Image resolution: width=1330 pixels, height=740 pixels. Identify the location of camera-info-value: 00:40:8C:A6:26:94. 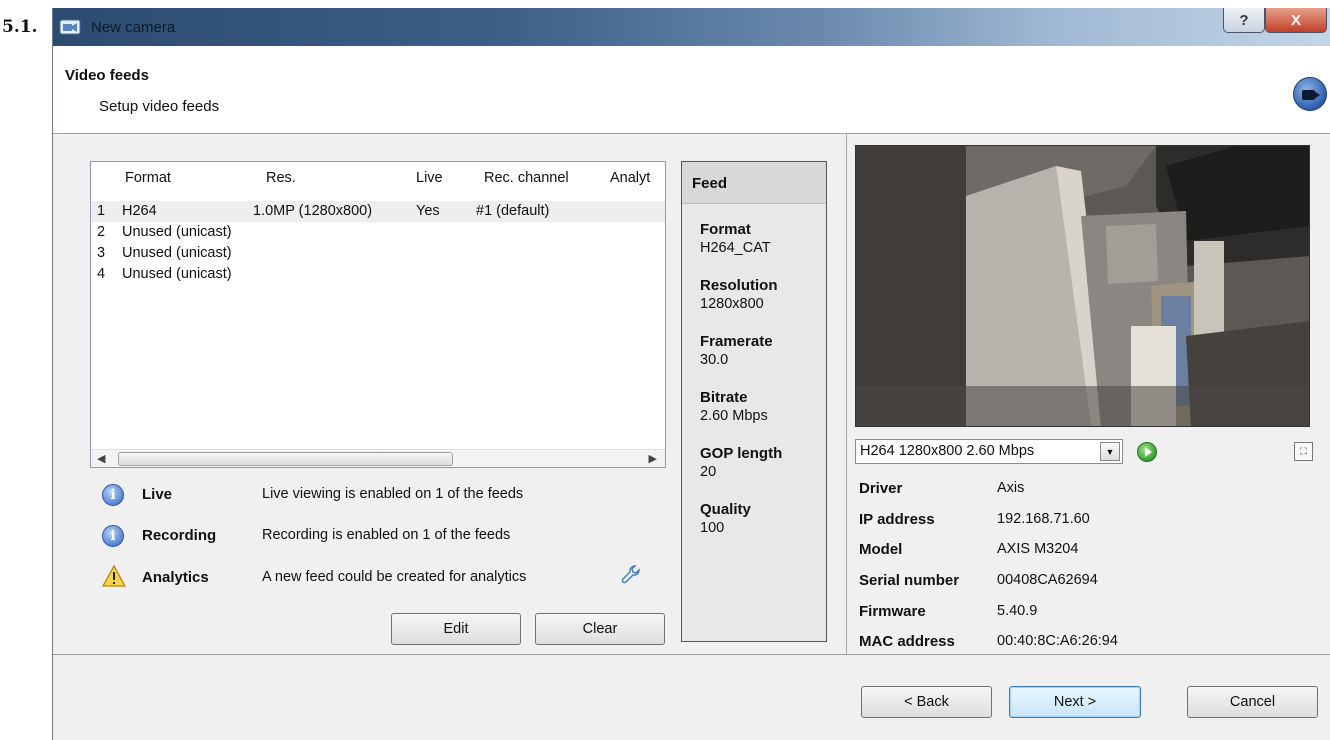
(1057, 641).